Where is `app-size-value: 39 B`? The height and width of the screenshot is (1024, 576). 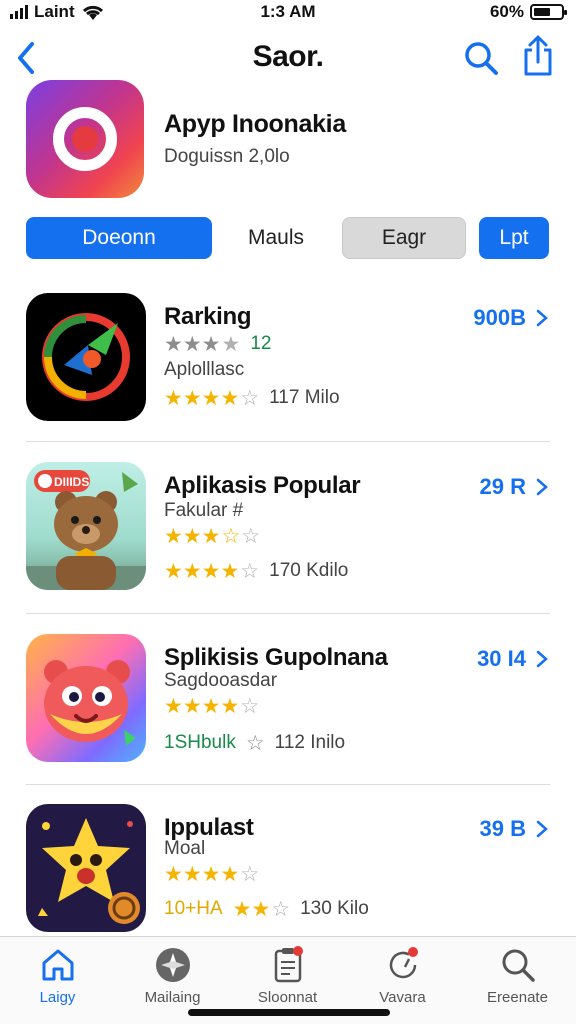 app-size-value: 39 B is located at coordinates (502, 828).